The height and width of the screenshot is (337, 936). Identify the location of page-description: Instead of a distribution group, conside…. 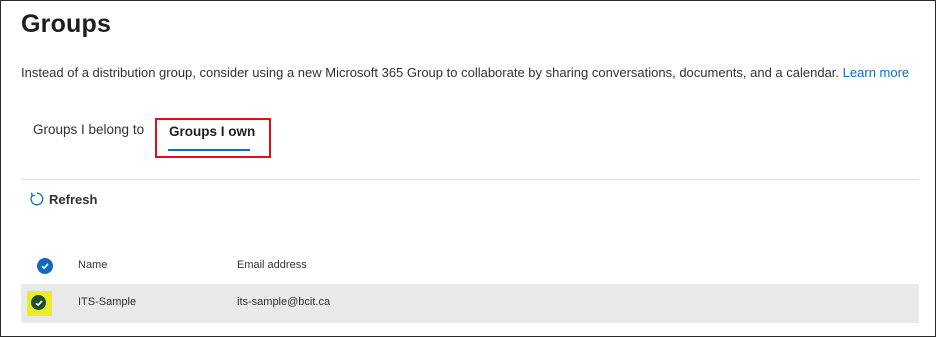
(465, 72).